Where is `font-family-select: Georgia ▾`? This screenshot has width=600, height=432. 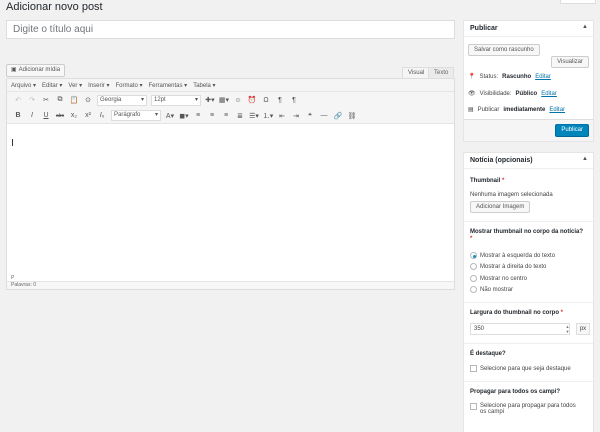 font-family-select: Georgia ▾ is located at coordinates (122, 100).